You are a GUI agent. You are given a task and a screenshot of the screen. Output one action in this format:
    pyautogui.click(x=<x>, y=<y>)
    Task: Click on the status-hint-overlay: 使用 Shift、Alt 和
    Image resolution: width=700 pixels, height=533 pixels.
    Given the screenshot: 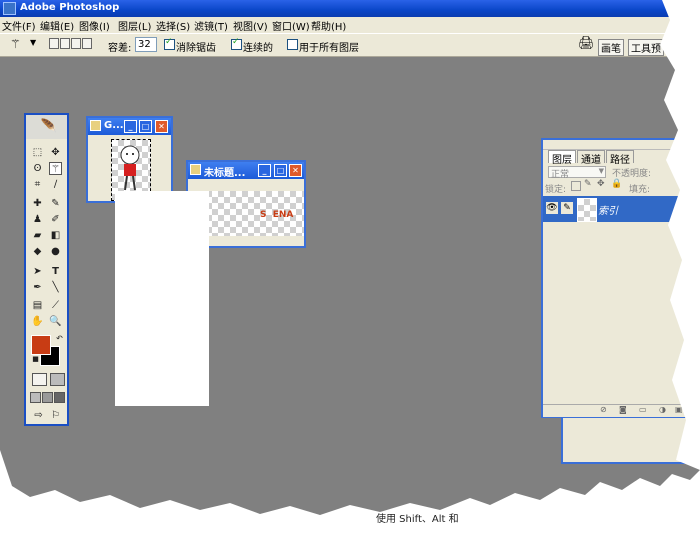 What is the action you would take?
    pyautogui.click(x=417, y=519)
    